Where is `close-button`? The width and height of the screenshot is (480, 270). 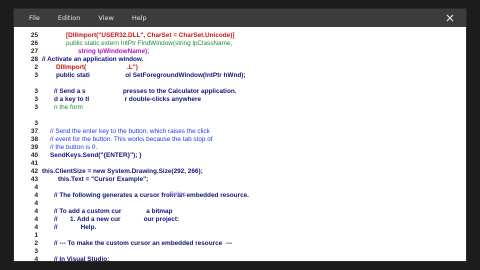 close-button is located at coordinates (450, 18).